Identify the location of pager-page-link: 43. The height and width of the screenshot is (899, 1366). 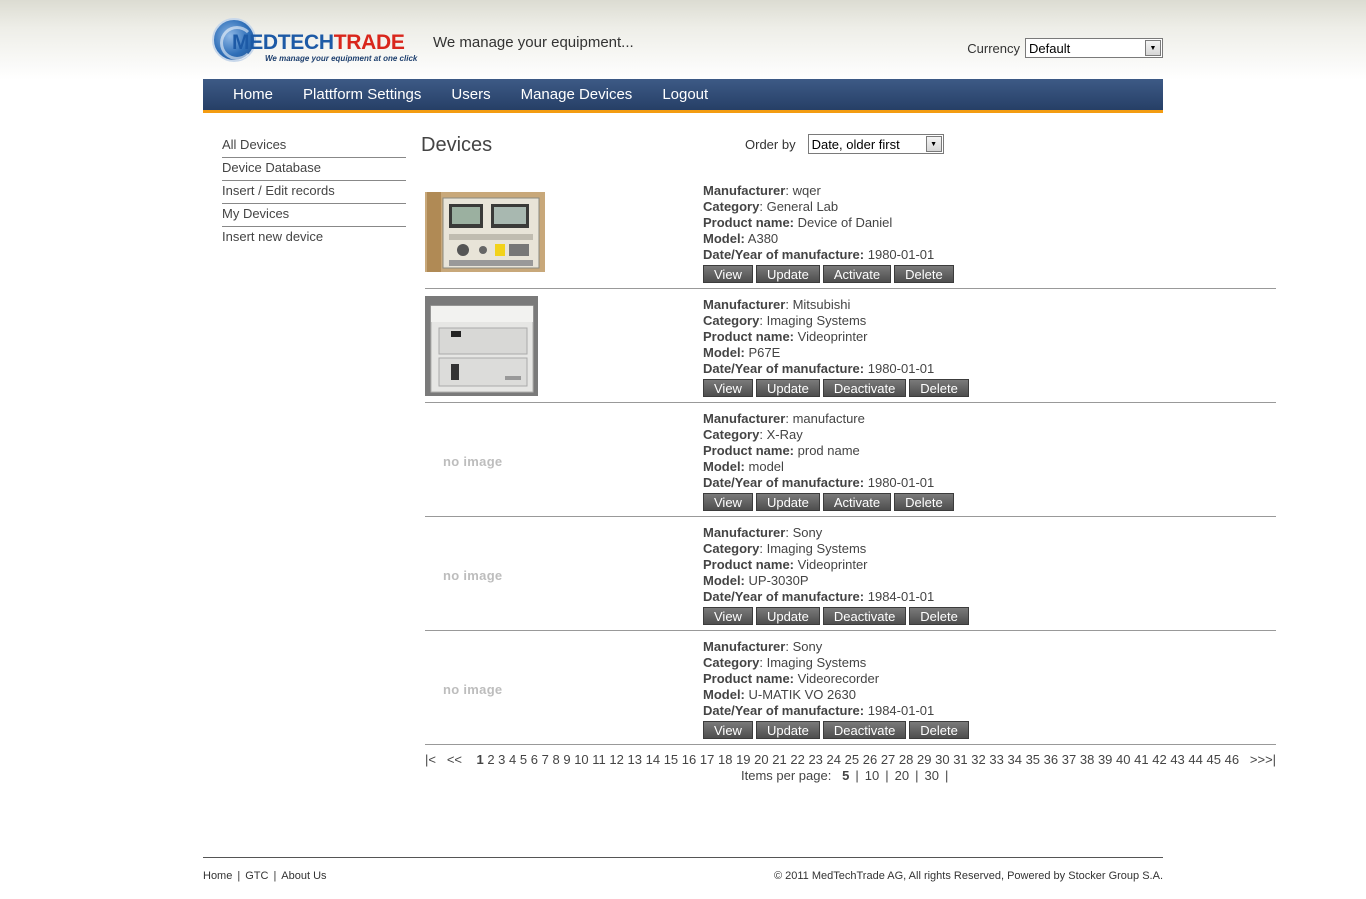
(1177, 759).